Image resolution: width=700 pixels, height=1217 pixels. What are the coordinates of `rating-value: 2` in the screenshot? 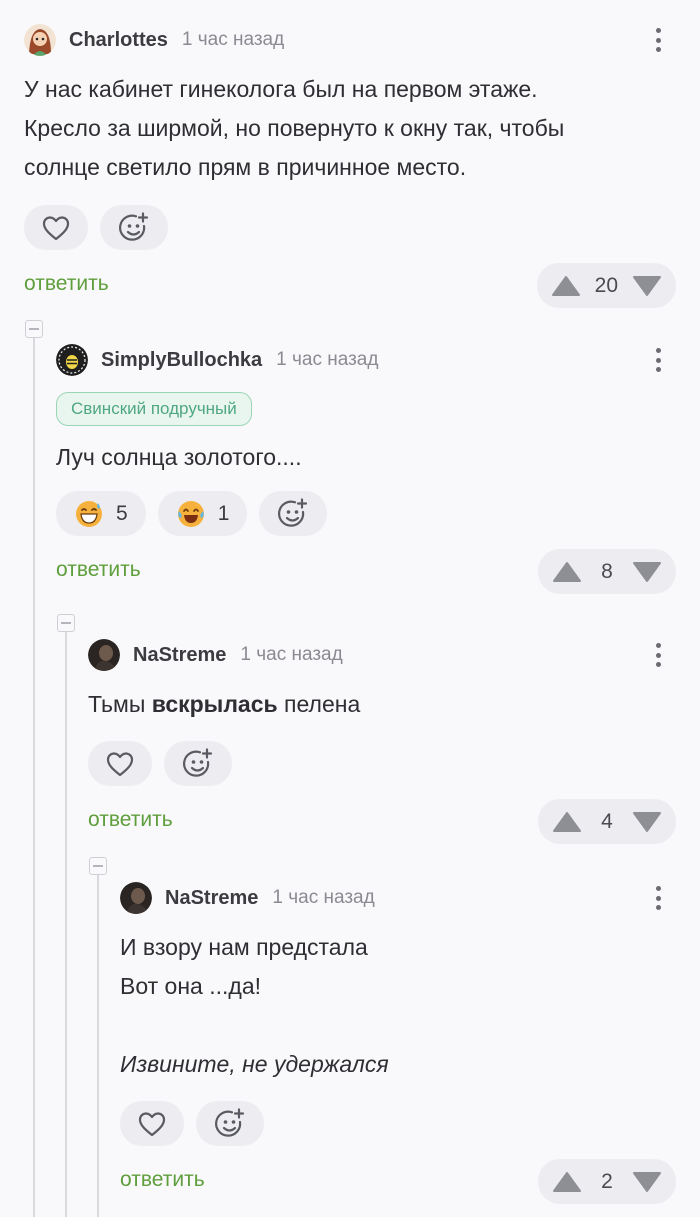 It's located at (607, 1181).